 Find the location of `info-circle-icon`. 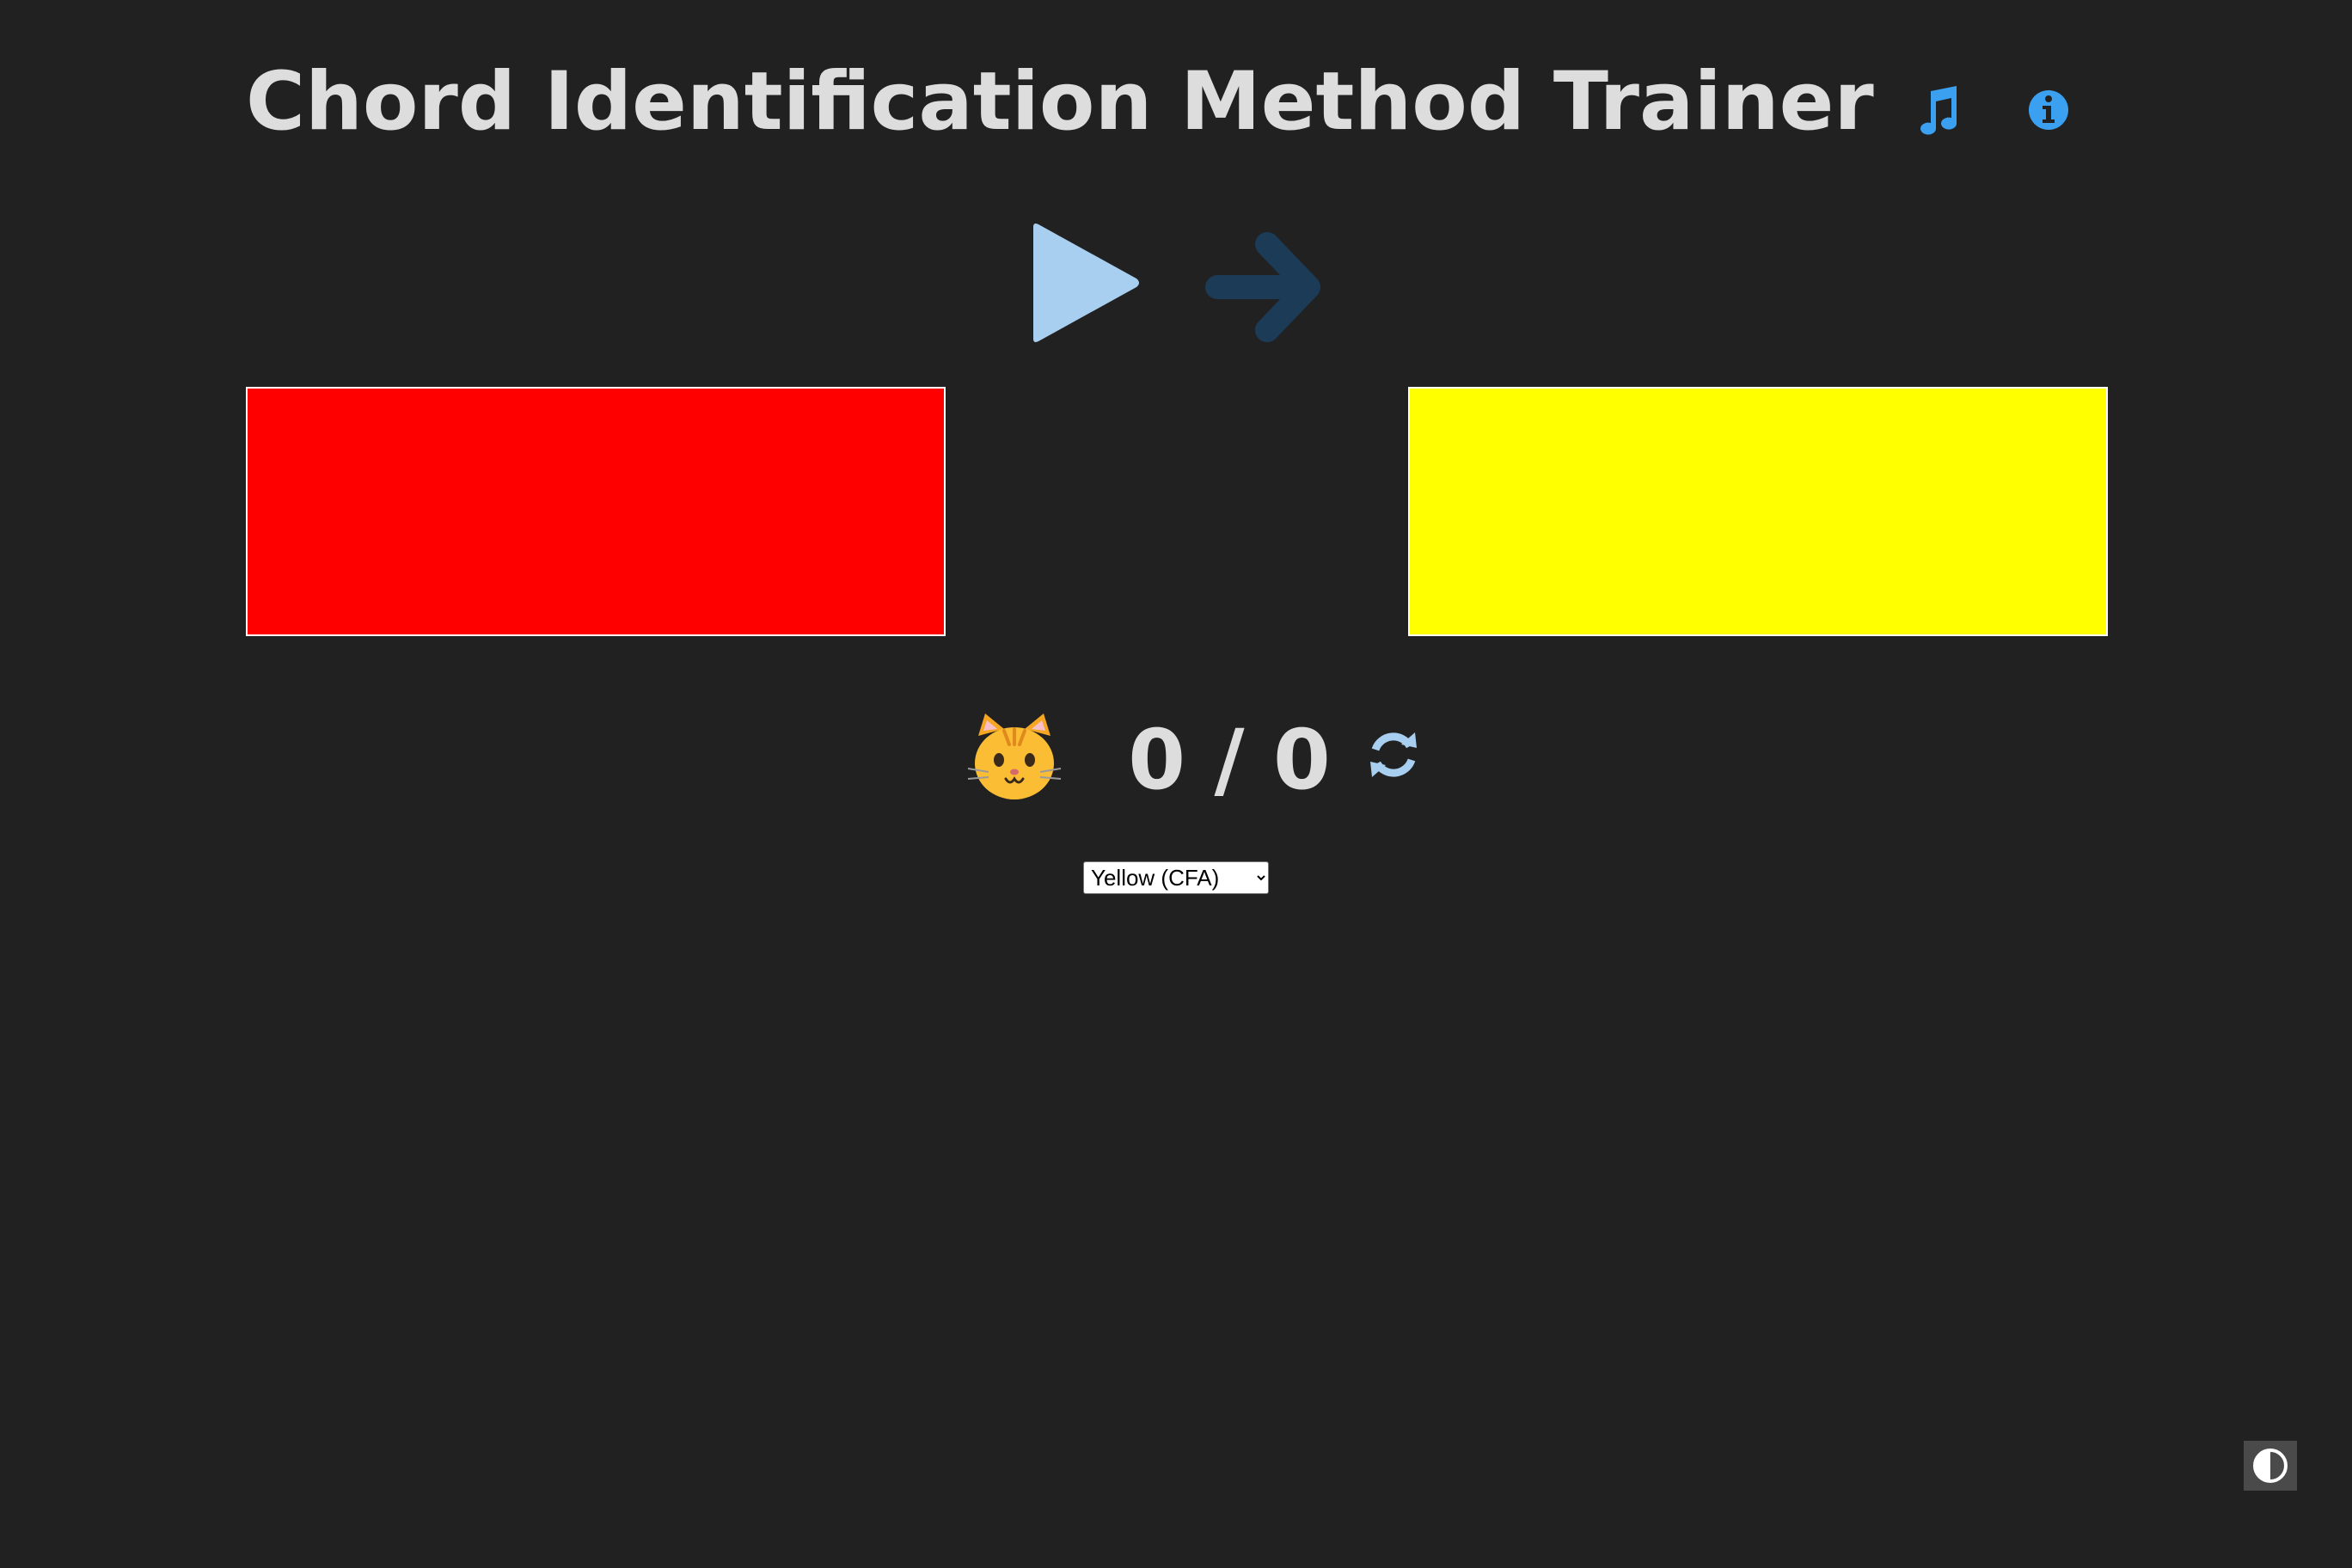

info-circle-icon is located at coordinates (2048, 110).